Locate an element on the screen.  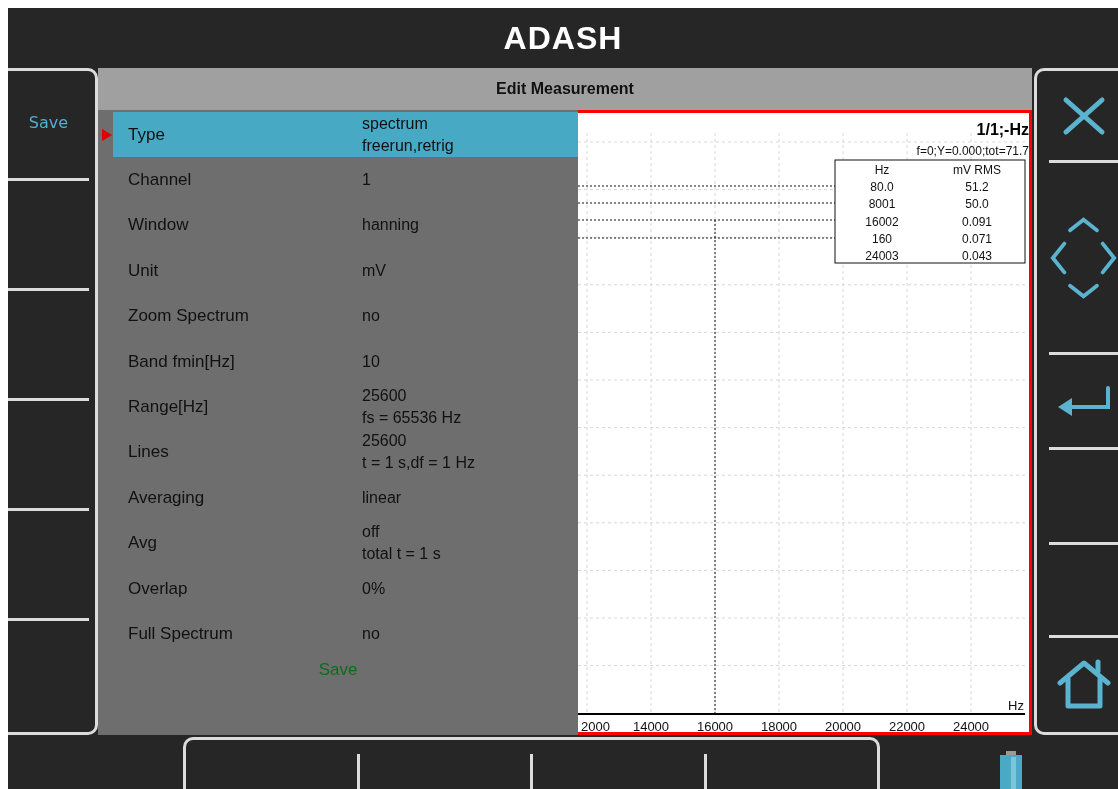
home-icon is located at coordinates (1083, 685).